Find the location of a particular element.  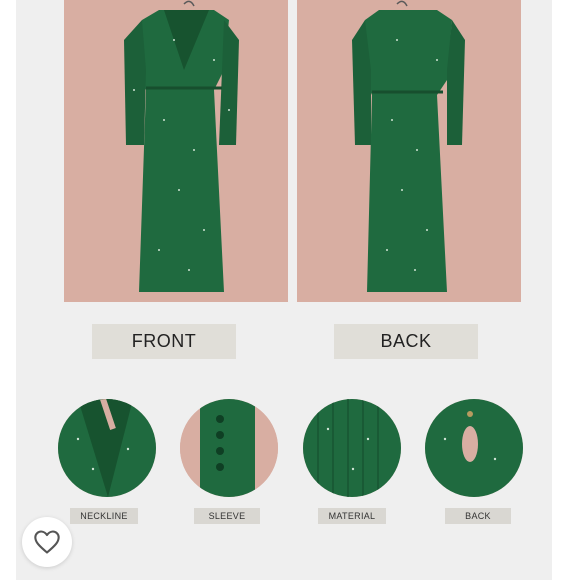

heart-outline-icon is located at coordinates (47, 542).